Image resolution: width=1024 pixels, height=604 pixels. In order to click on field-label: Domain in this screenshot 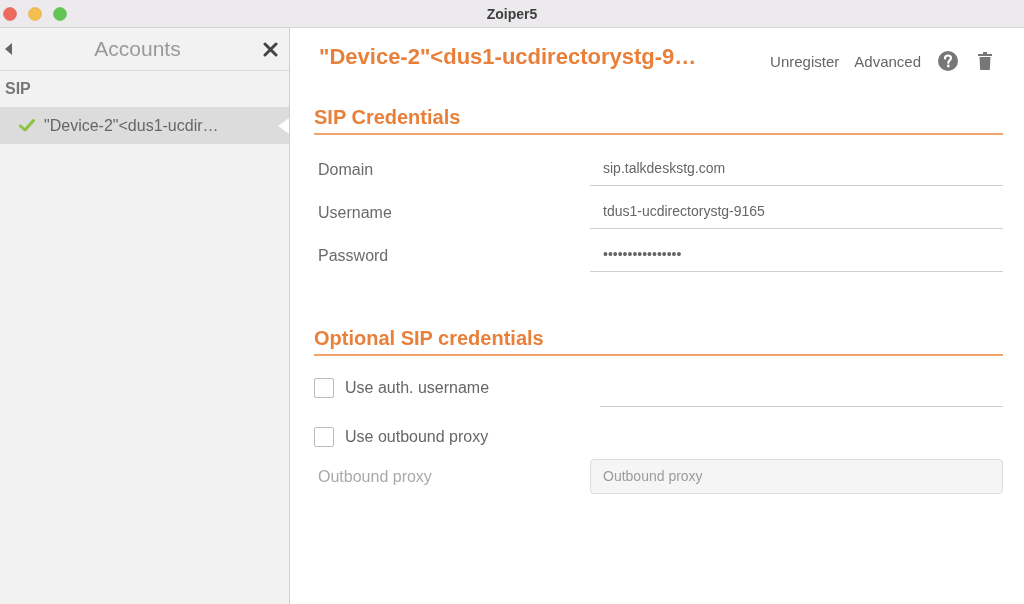, I will do `click(346, 170)`.